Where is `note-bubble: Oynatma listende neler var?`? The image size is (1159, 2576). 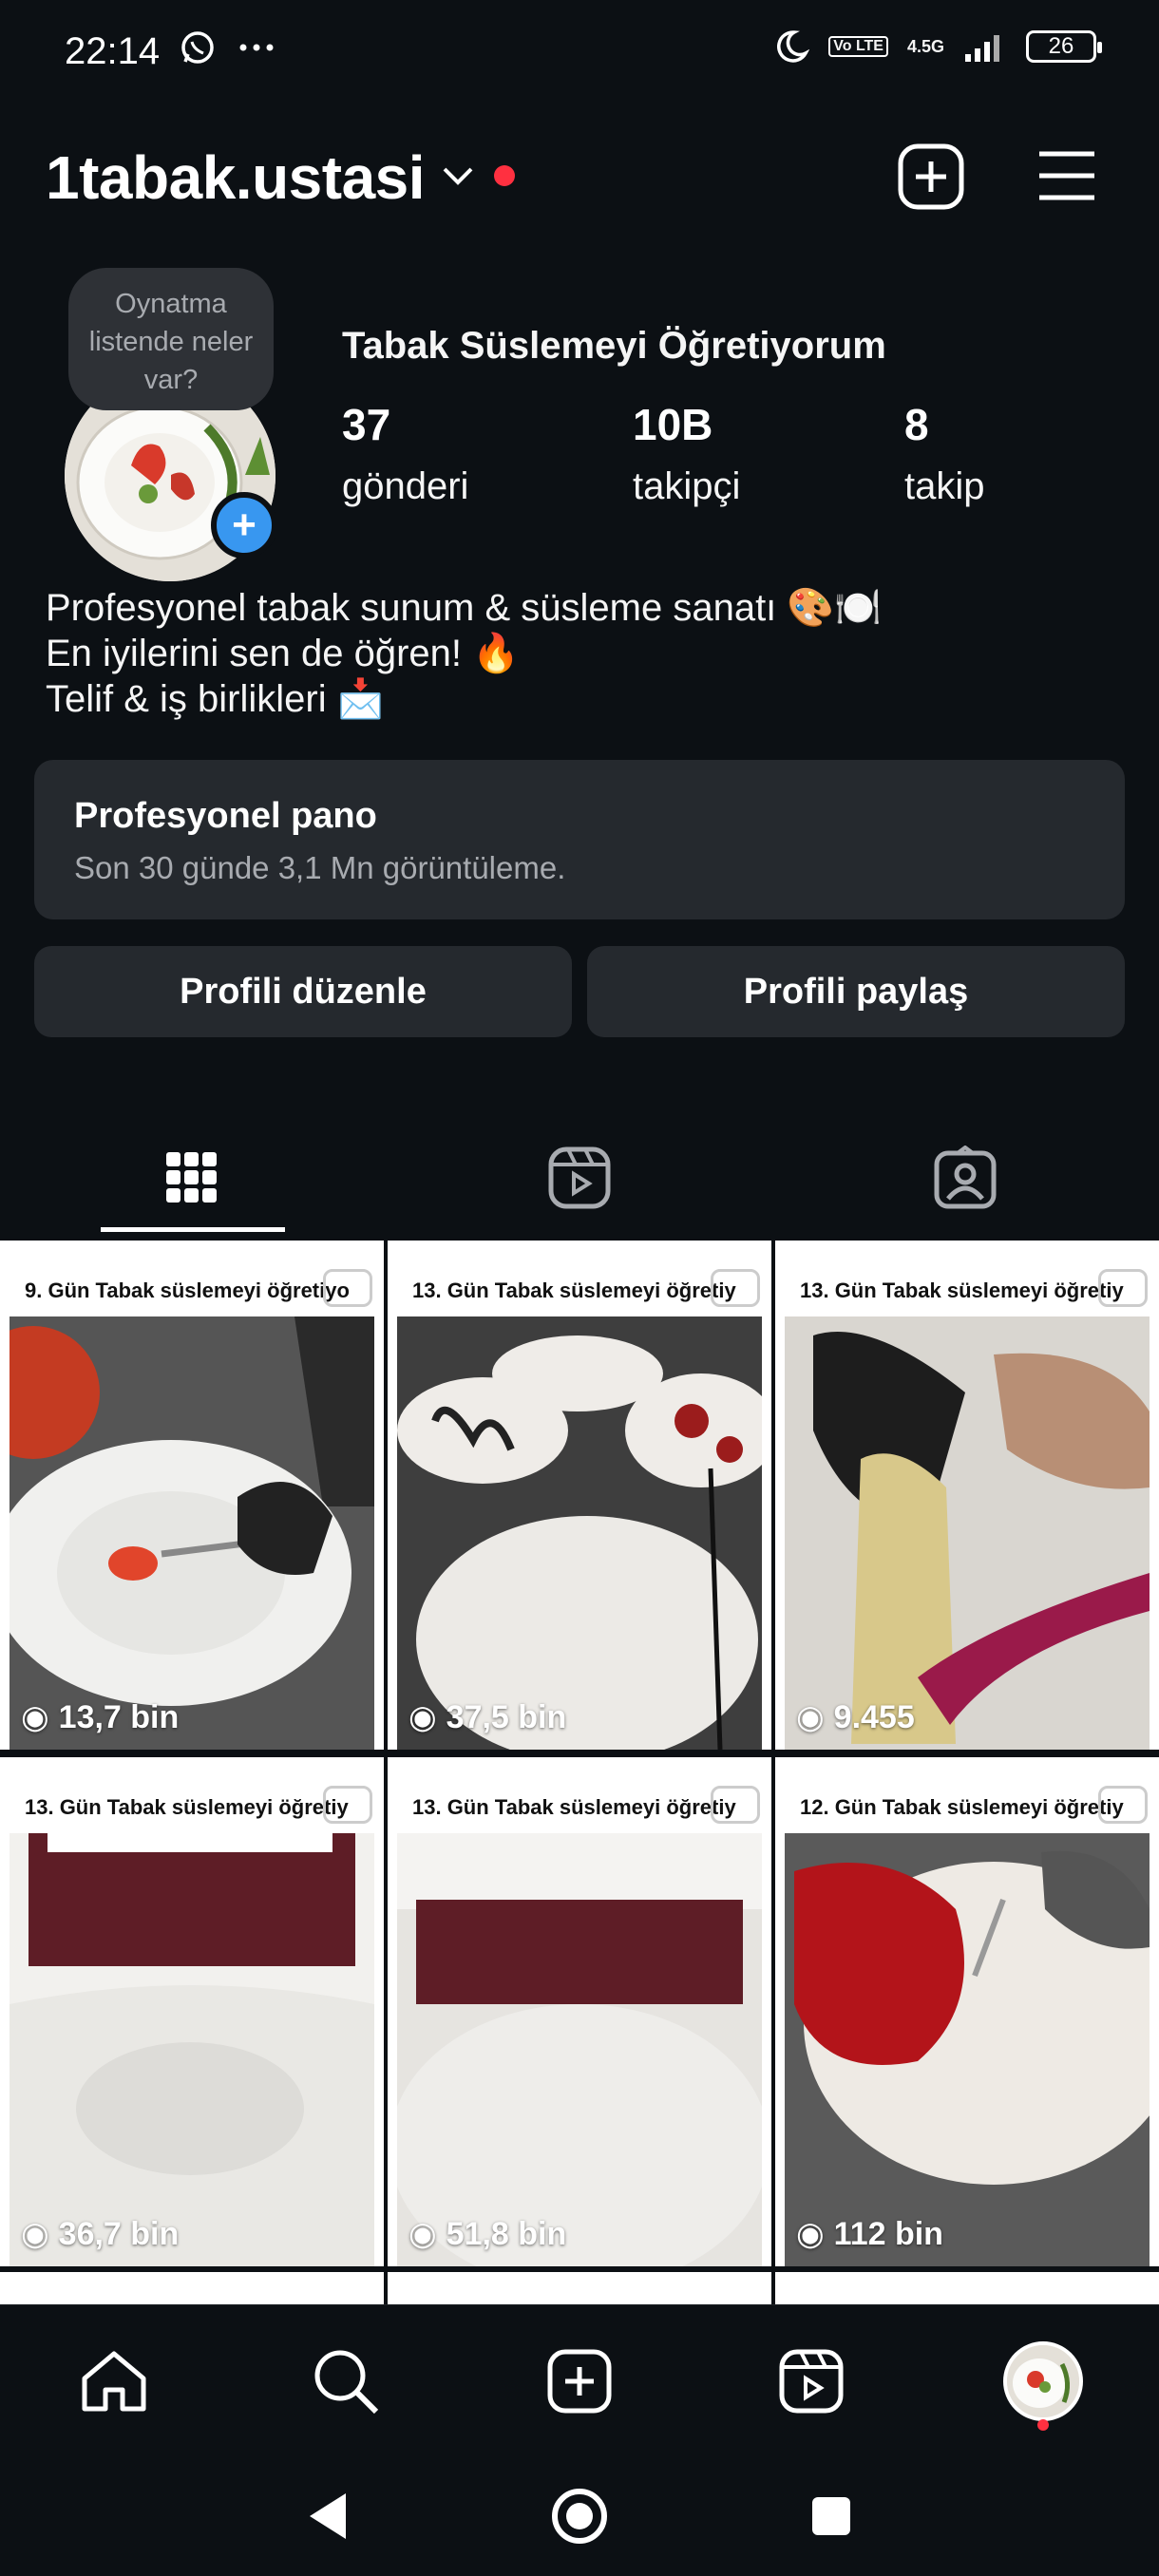 note-bubble: Oynatma listende neler var? is located at coordinates (171, 339).